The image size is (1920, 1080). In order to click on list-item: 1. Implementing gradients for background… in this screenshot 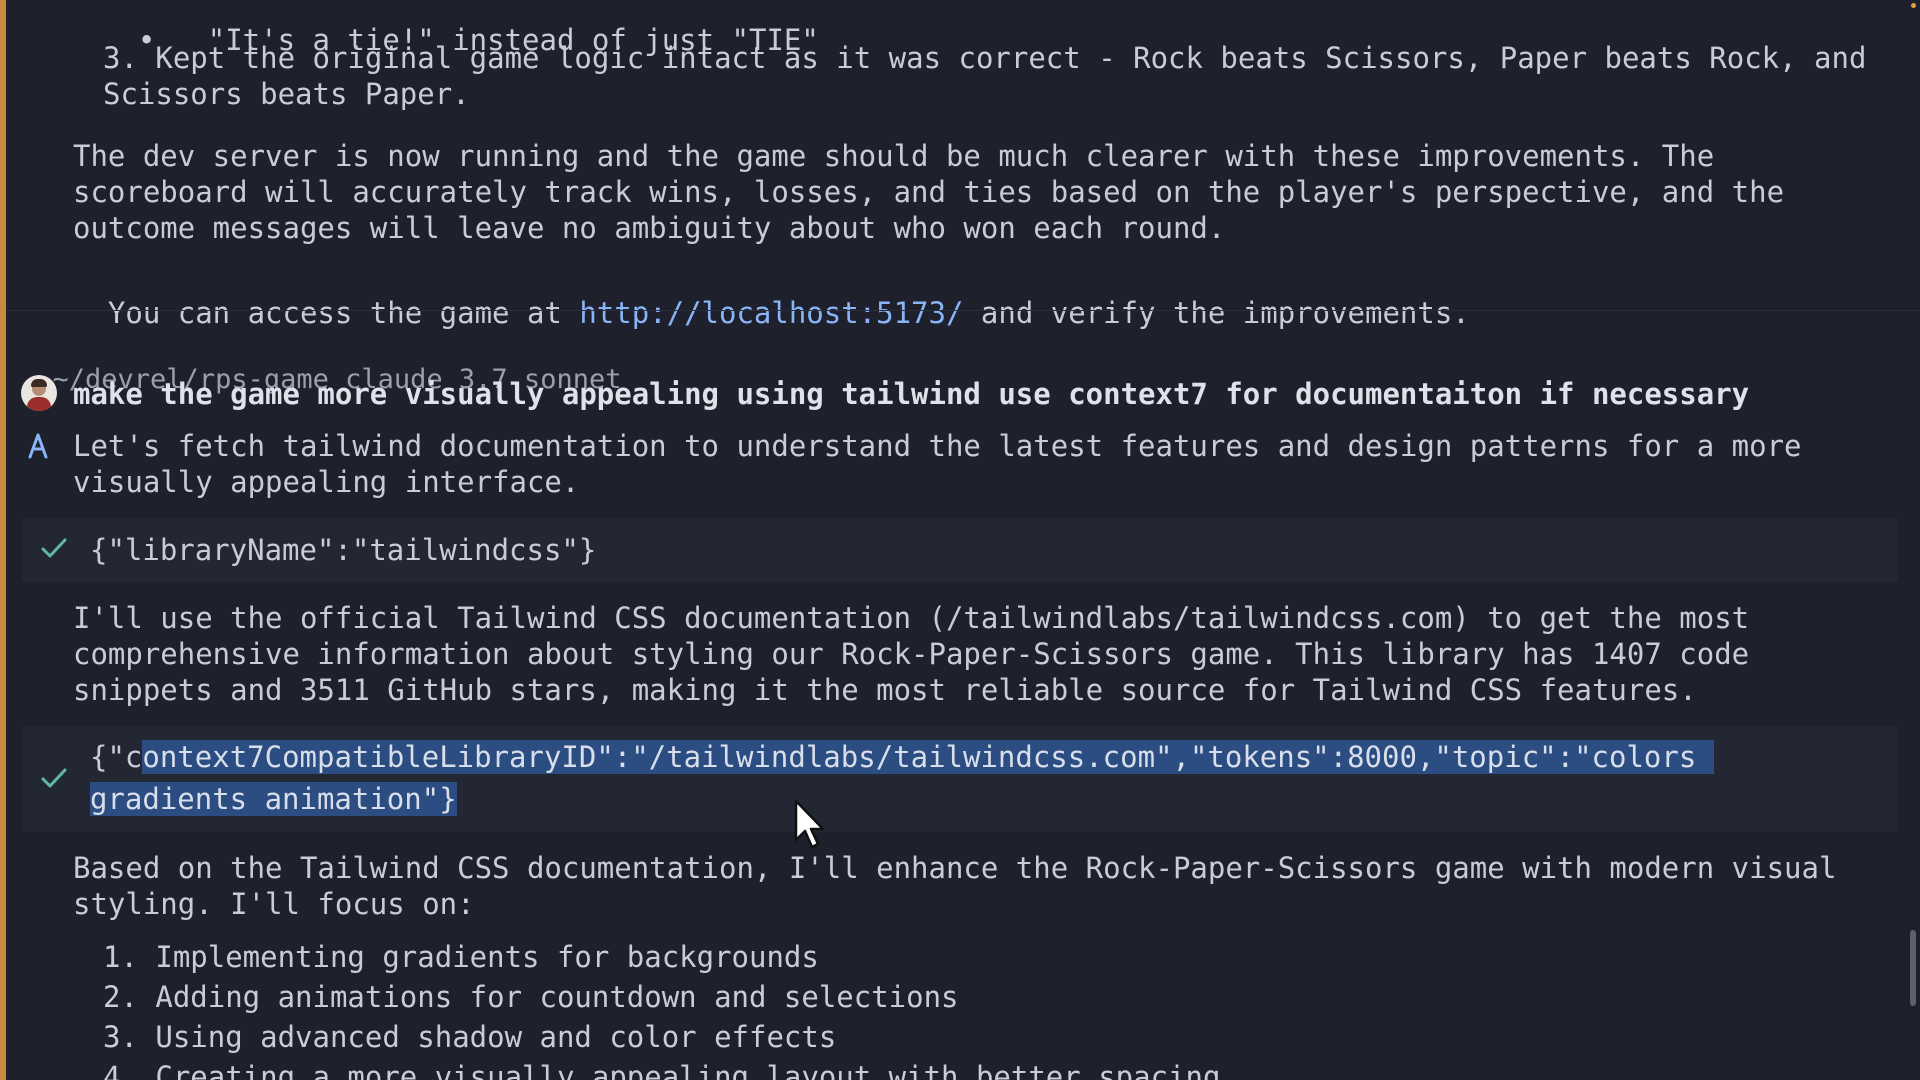, I will do `click(461, 957)`.